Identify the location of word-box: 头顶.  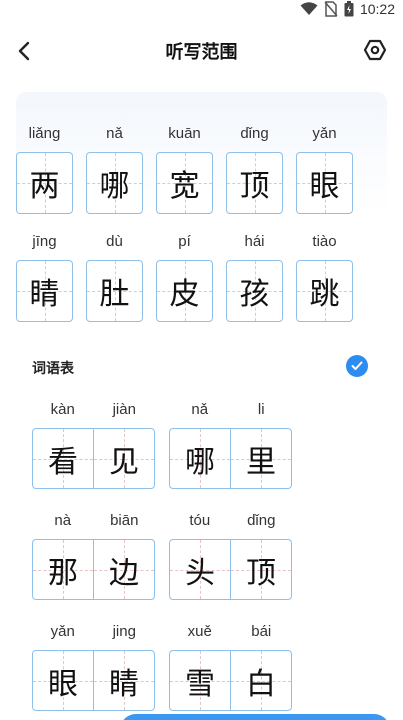
(230, 569).